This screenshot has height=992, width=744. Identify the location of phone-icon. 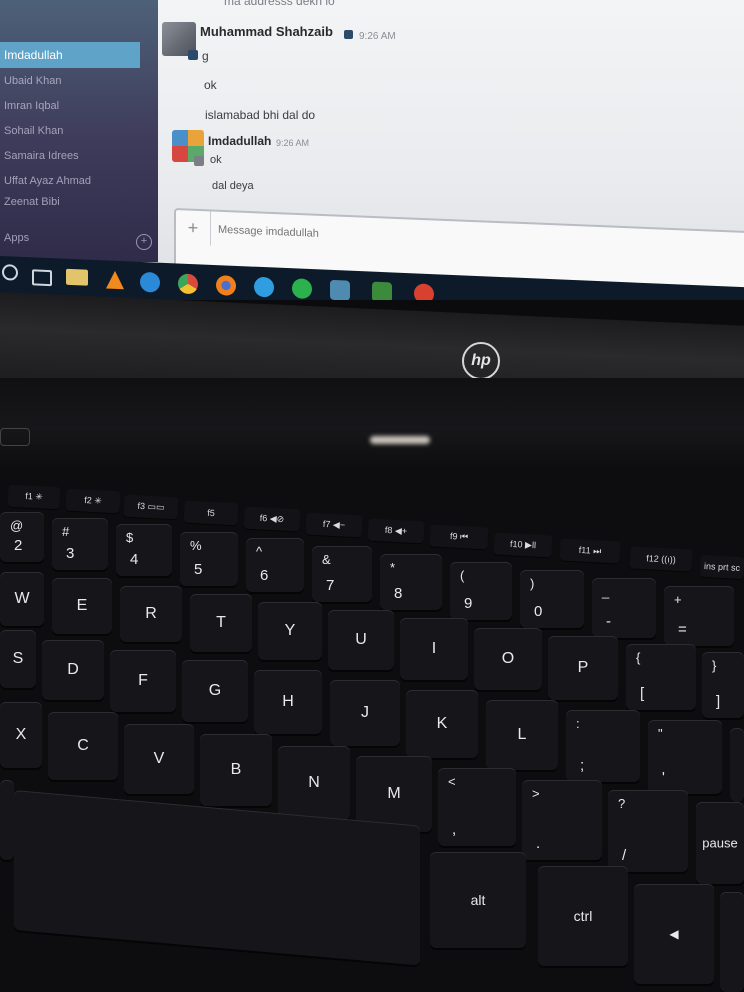
(348, 34).